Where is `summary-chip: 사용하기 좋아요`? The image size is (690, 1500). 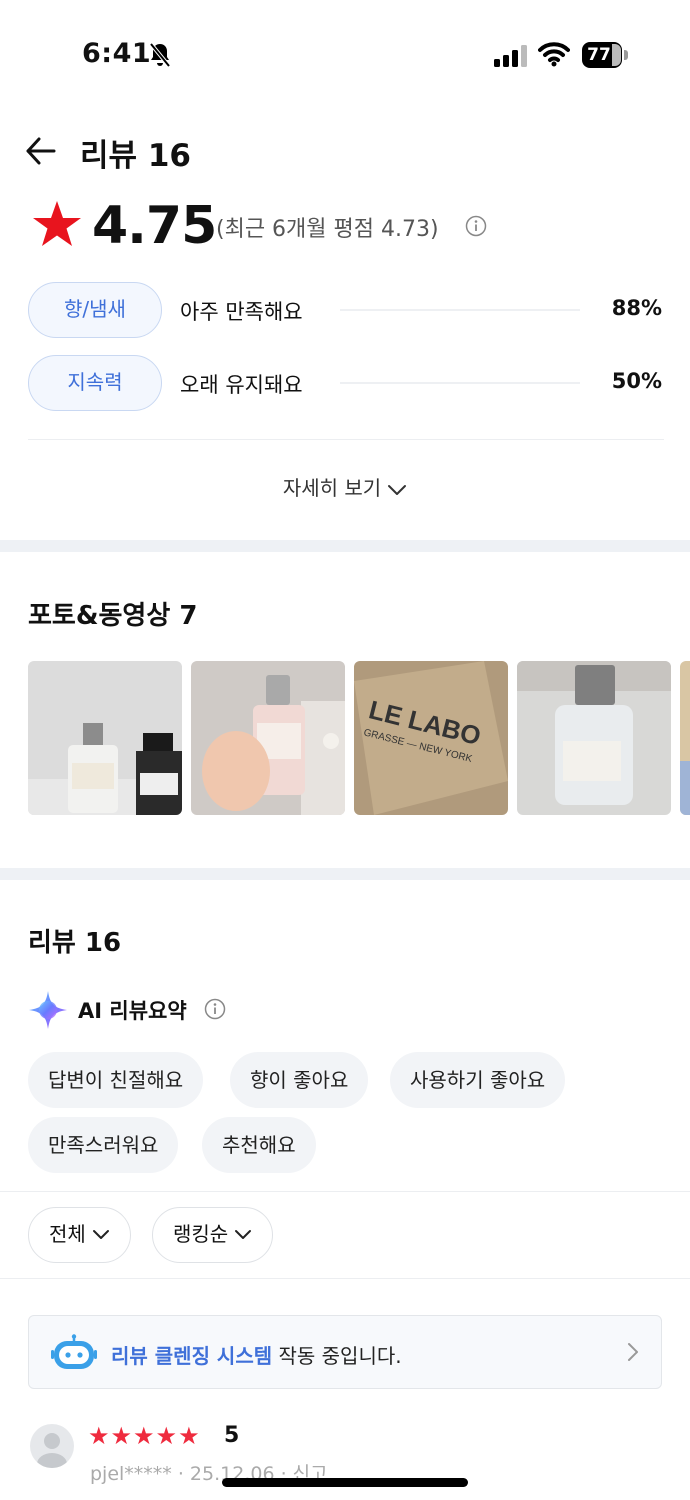
summary-chip: 사용하기 좋아요 is located at coordinates (478, 1080).